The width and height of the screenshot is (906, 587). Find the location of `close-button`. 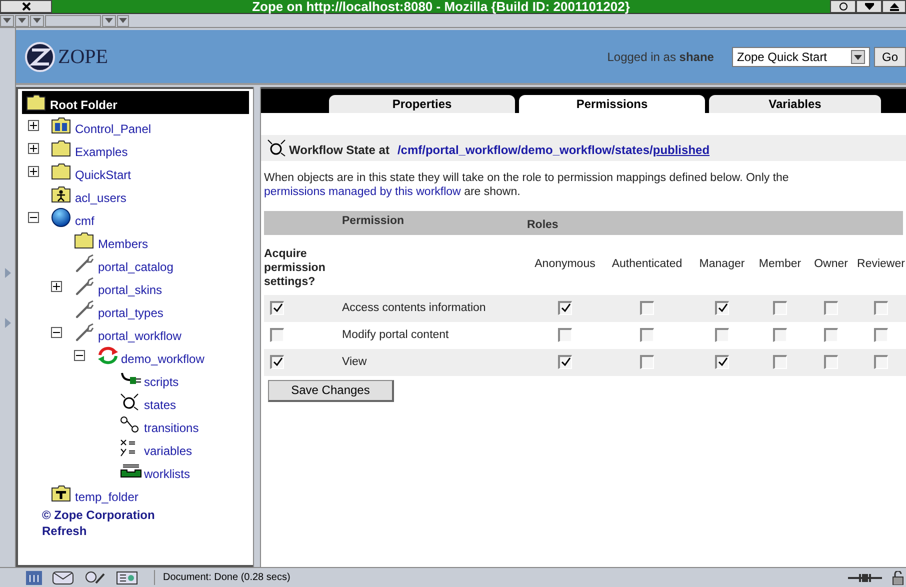

close-button is located at coordinates (26, 6).